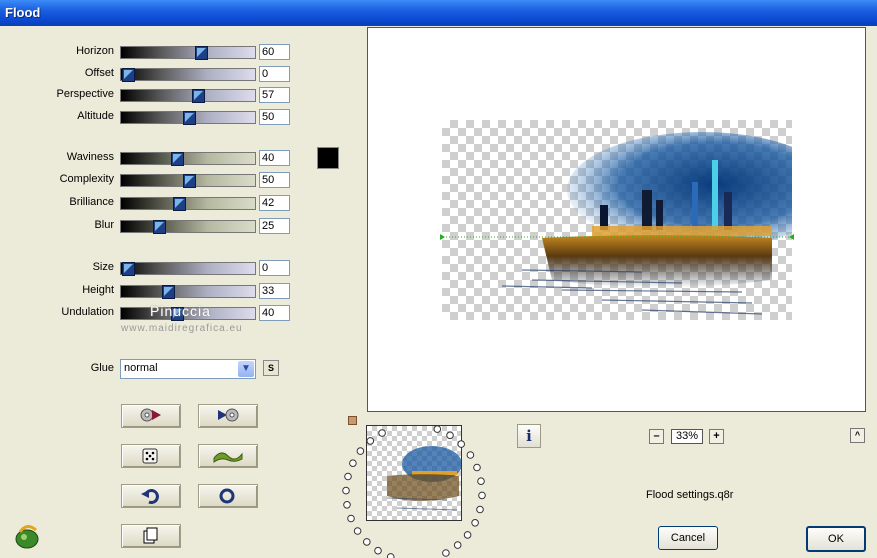  I want to click on undo-icon, so click(150, 496).